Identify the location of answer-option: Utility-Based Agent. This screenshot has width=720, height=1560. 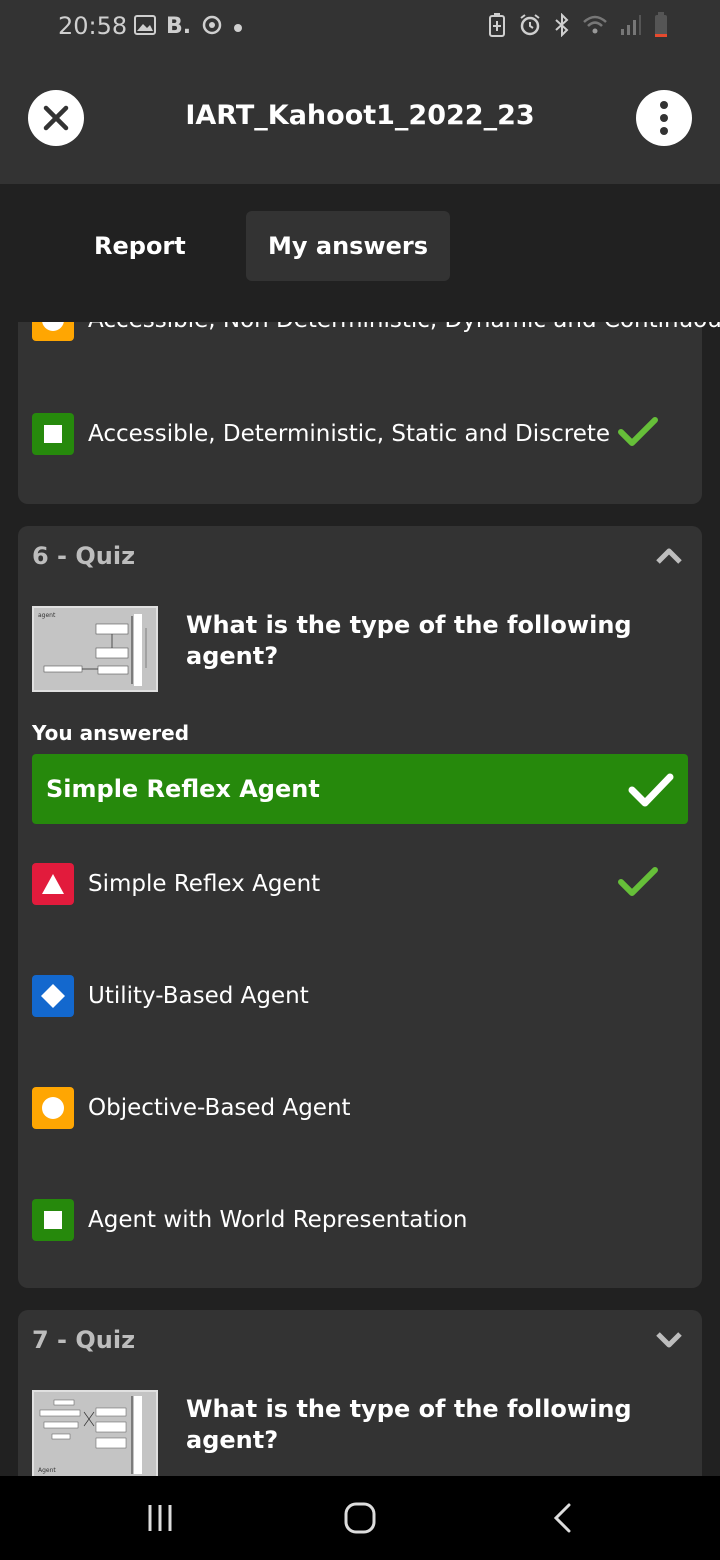
(360, 996).